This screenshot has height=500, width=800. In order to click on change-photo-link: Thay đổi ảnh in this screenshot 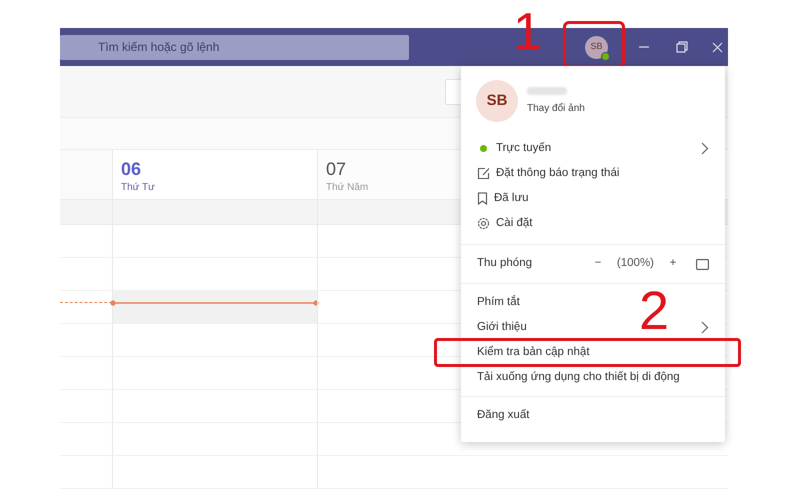, I will do `click(556, 108)`.